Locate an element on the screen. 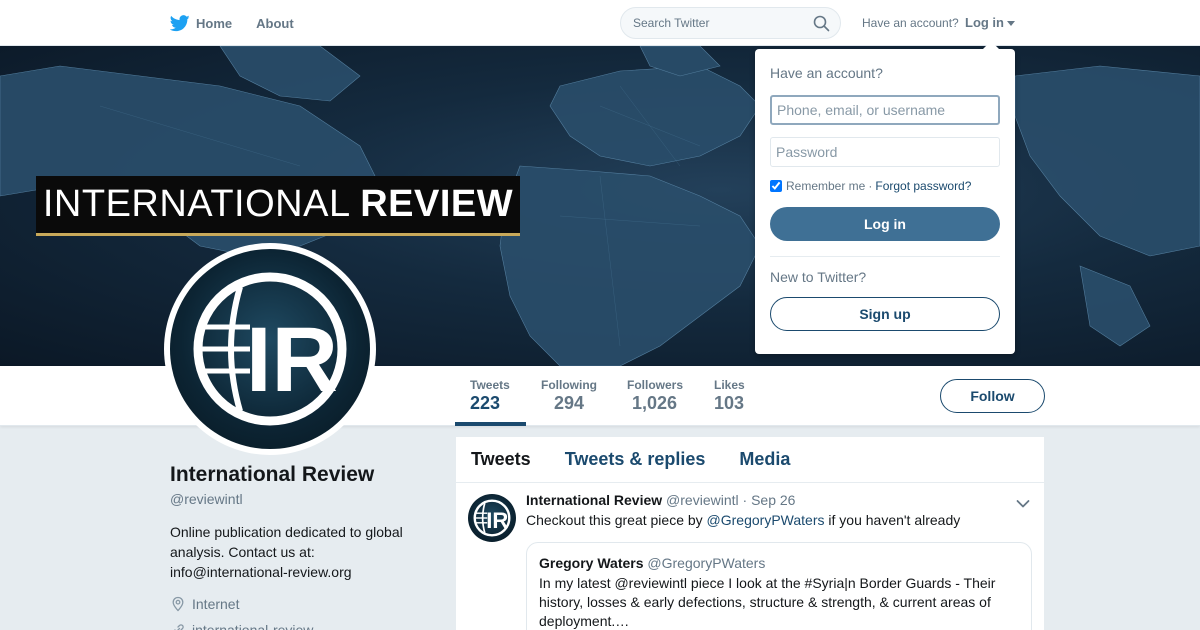  brand-light-text: INTERNATIONAL is located at coordinates (196, 204).